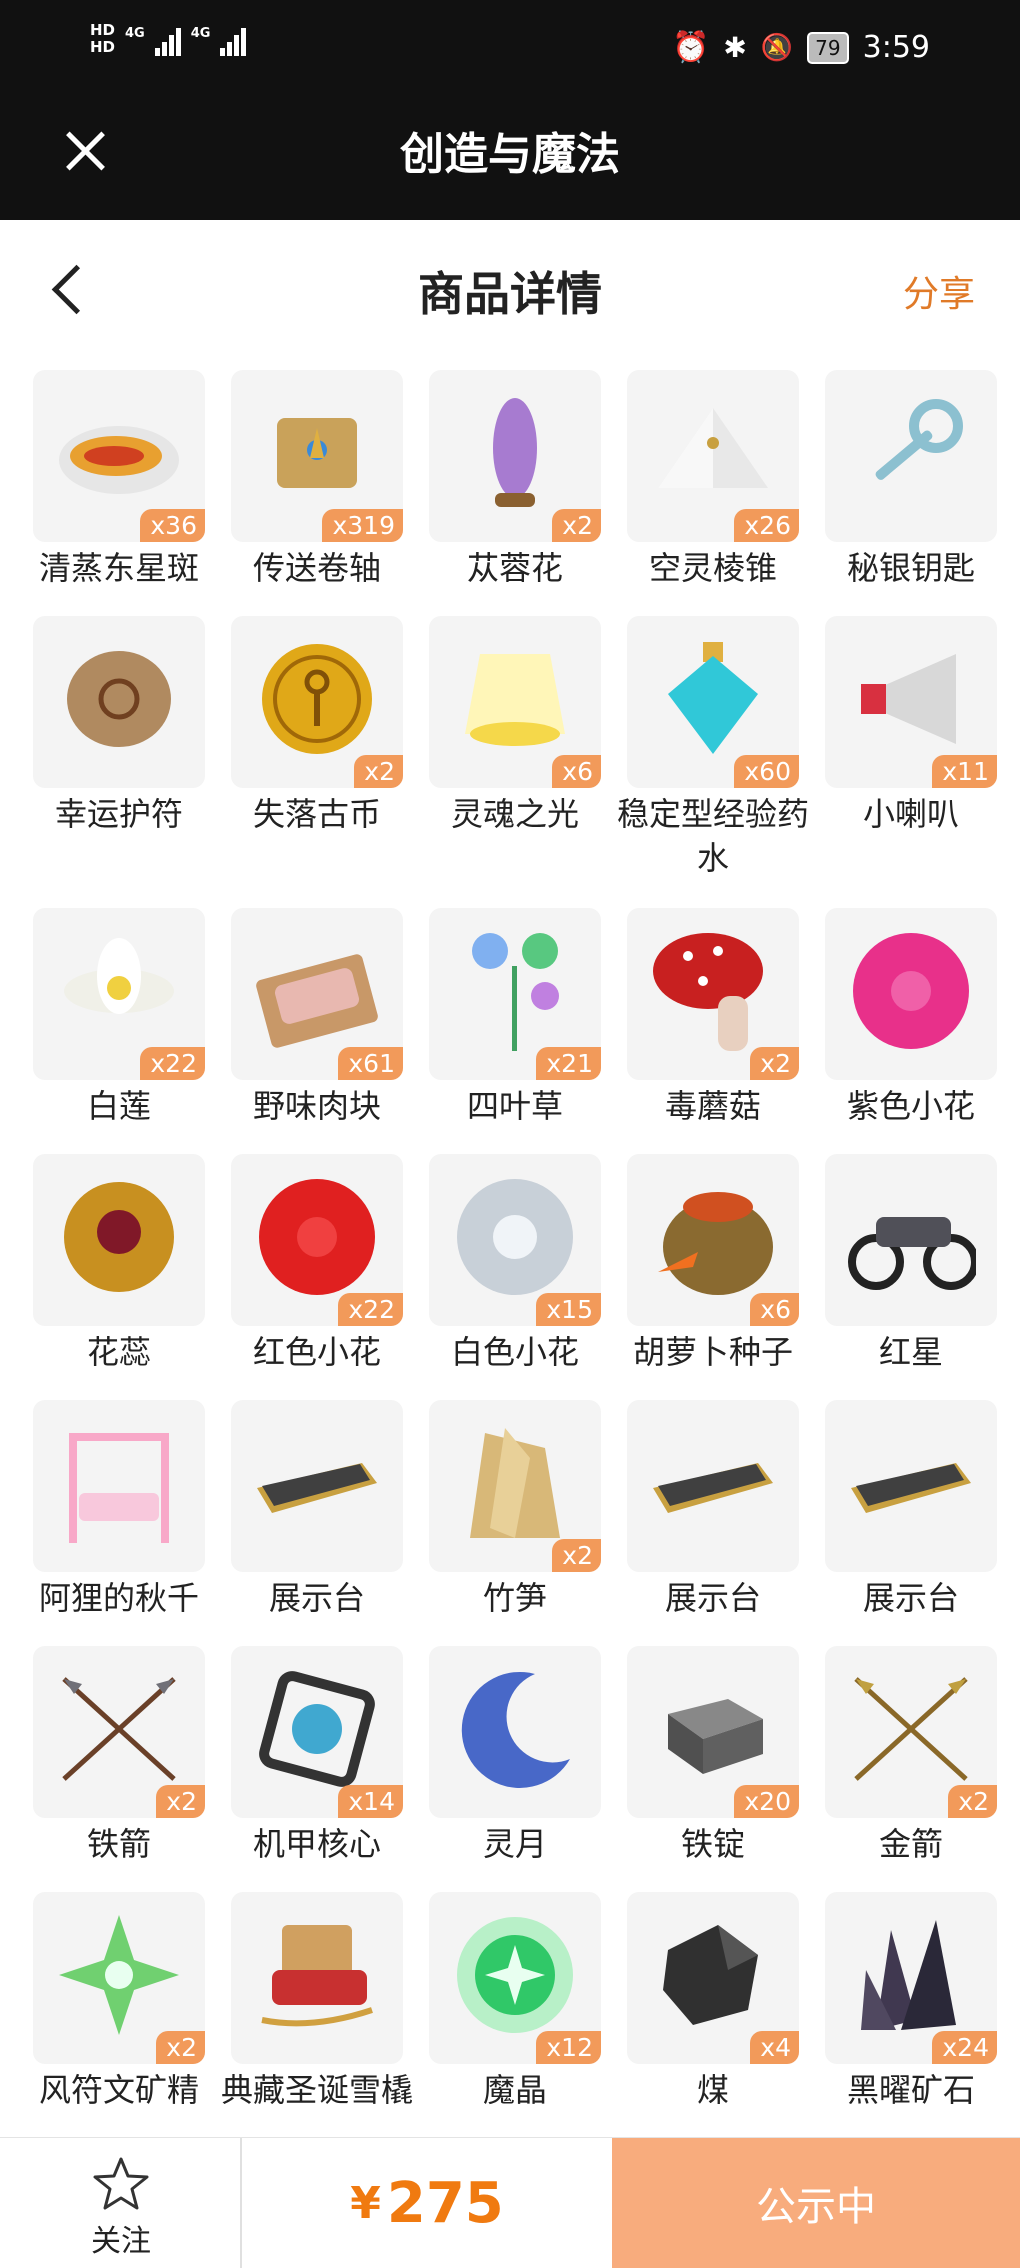 This screenshot has width=1020, height=2268. Describe the element at coordinates (911, 493) in the screenshot. I see `item-card: 秘银钥匙` at that location.